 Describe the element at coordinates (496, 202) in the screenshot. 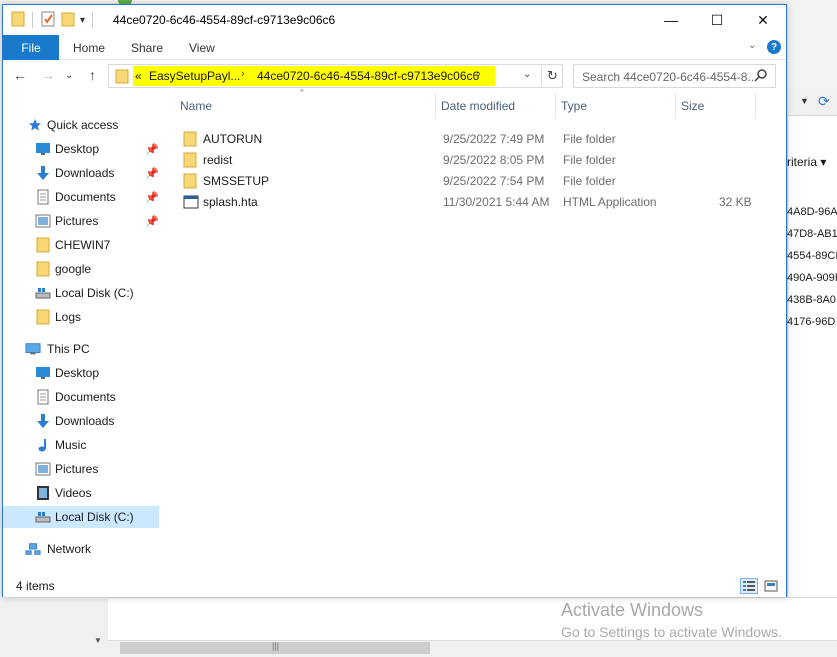

I see `file-date: 11/30/2021 5:44 AM` at that location.